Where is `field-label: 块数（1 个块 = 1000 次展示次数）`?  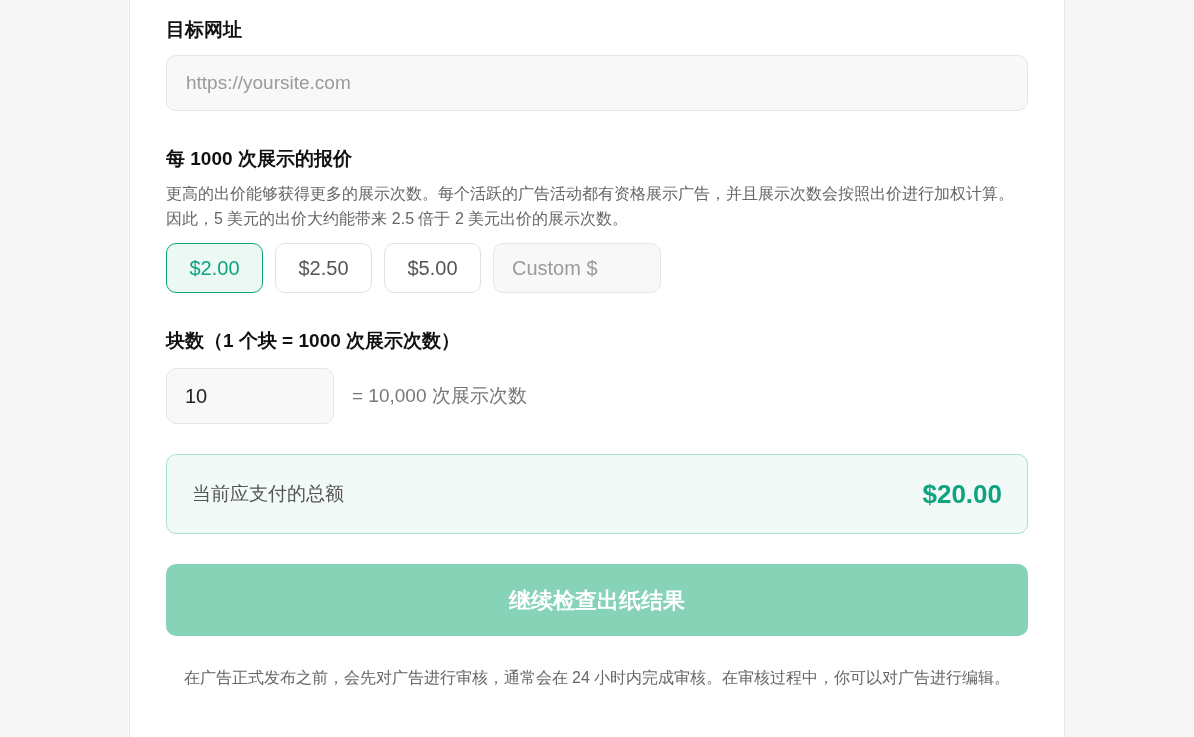
field-label: 块数（1 个块 = 1000 次展示次数） is located at coordinates (314, 341).